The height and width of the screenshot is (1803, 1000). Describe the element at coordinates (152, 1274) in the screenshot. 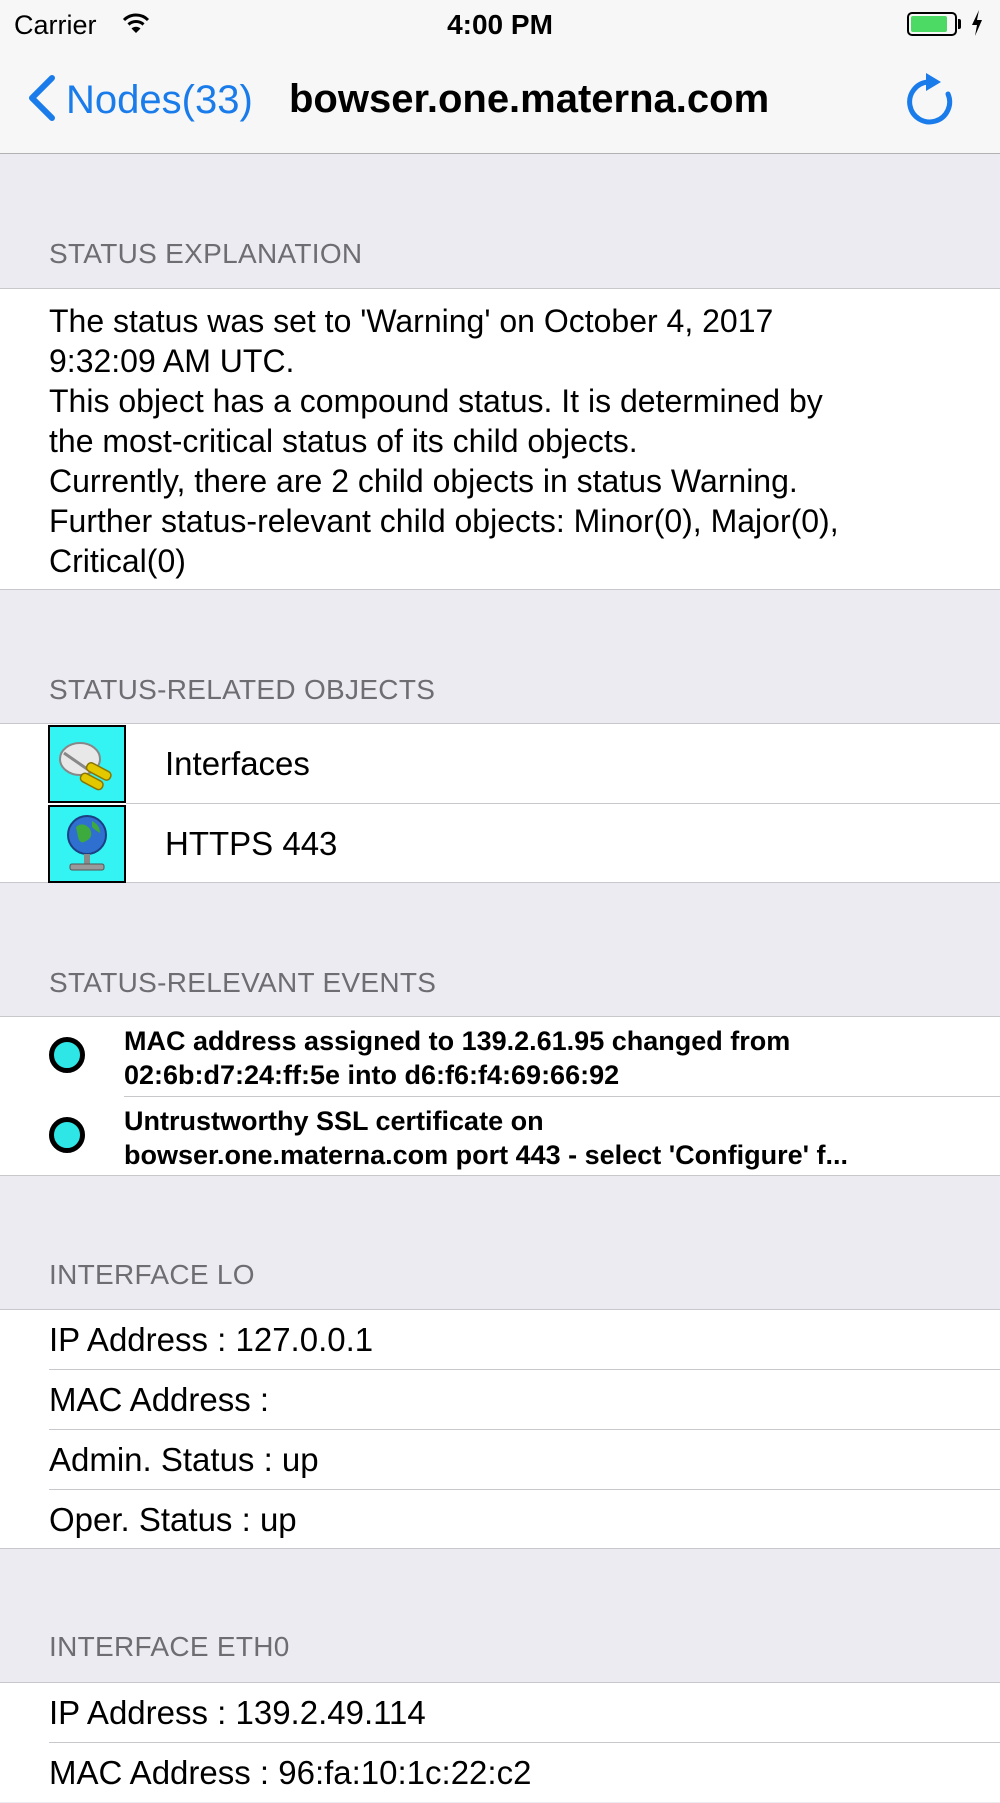

I see `section-header-interface-lo: INTERFACE LO` at that location.